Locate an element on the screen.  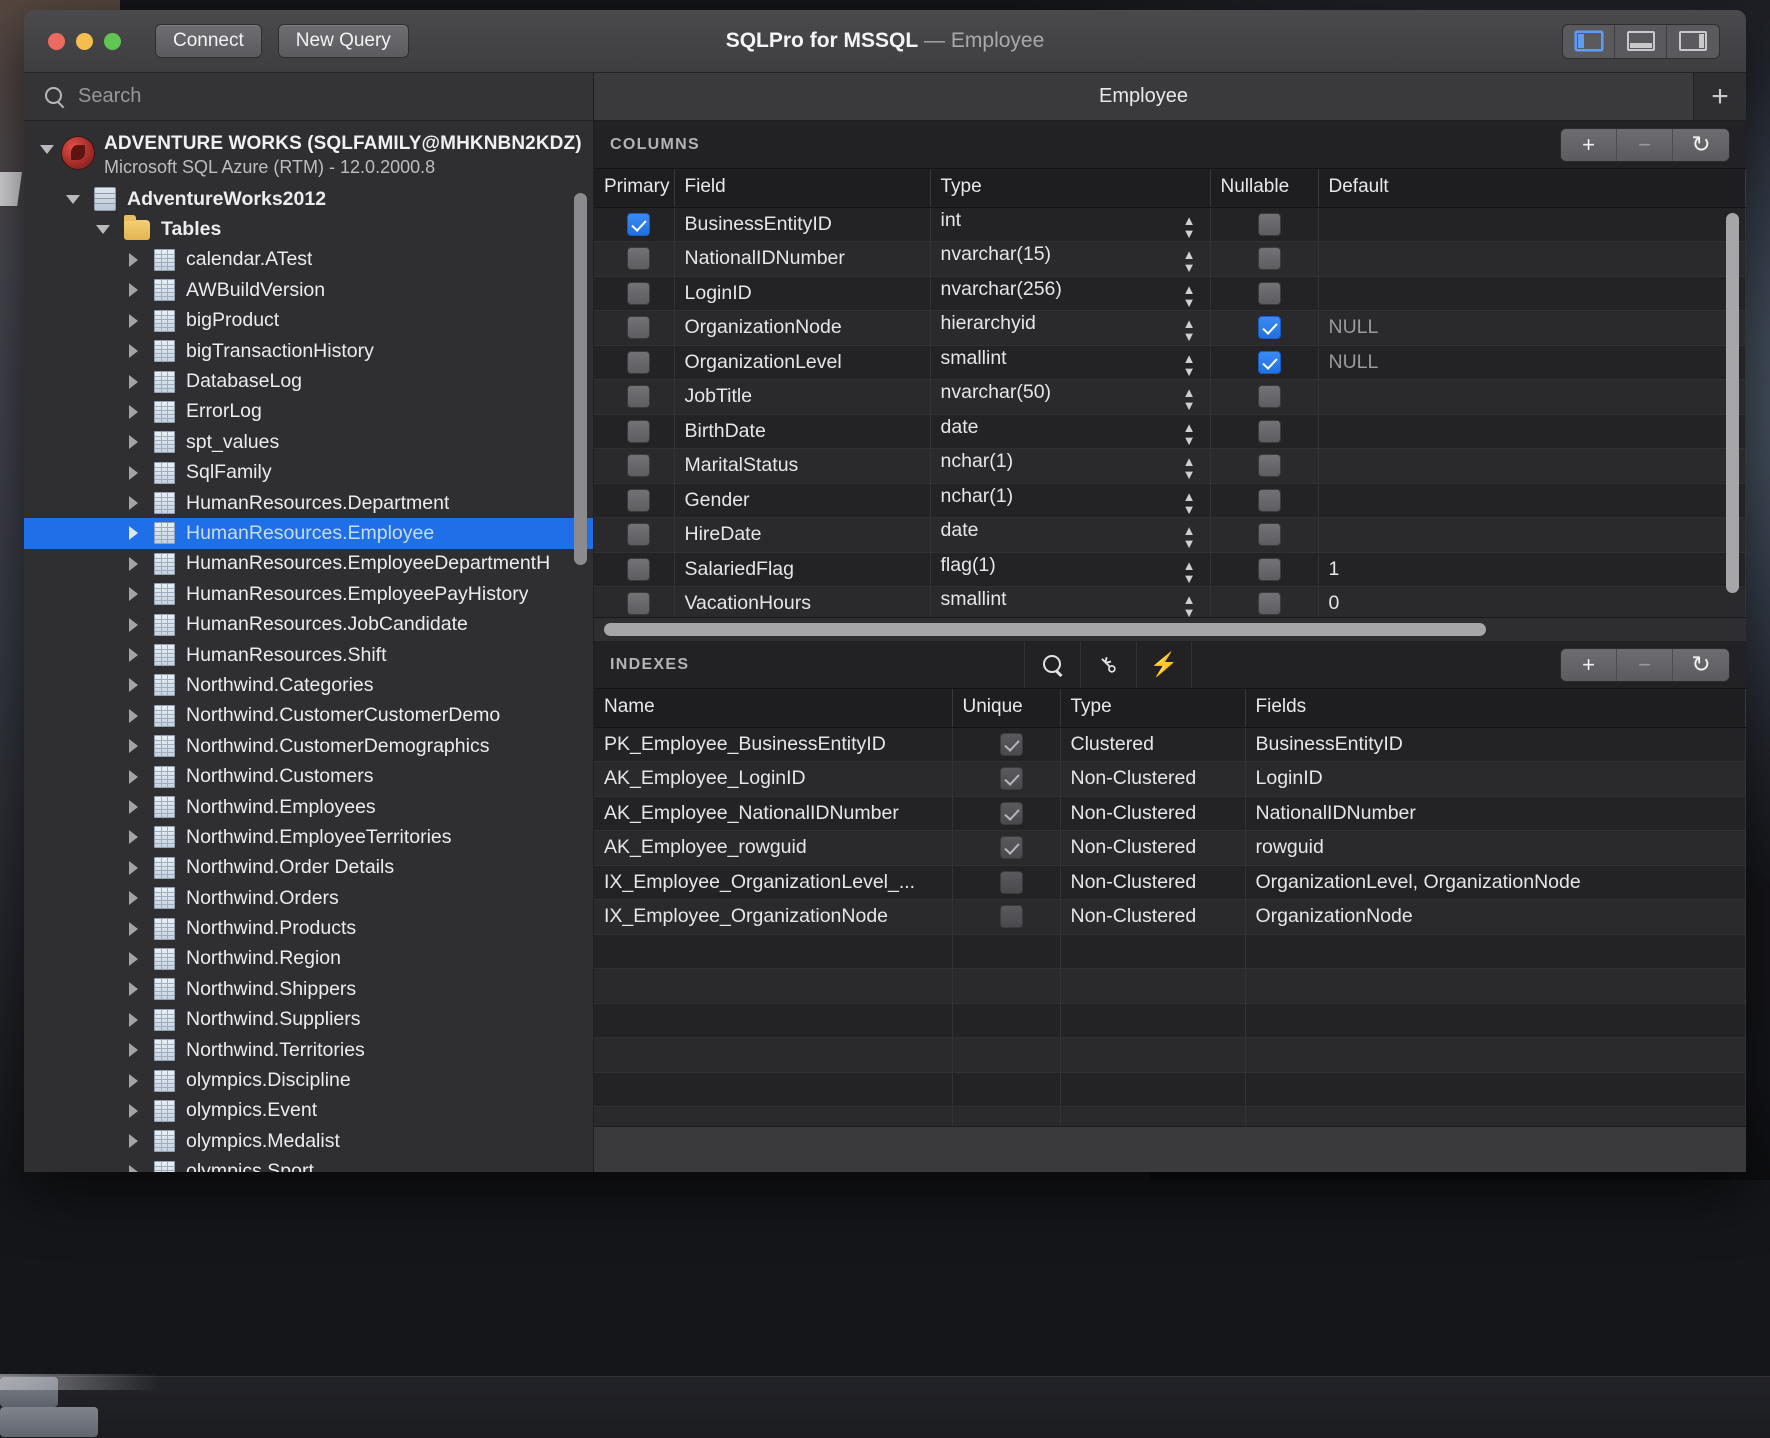
field-name-cell: VacationHours is located at coordinates (802, 604).